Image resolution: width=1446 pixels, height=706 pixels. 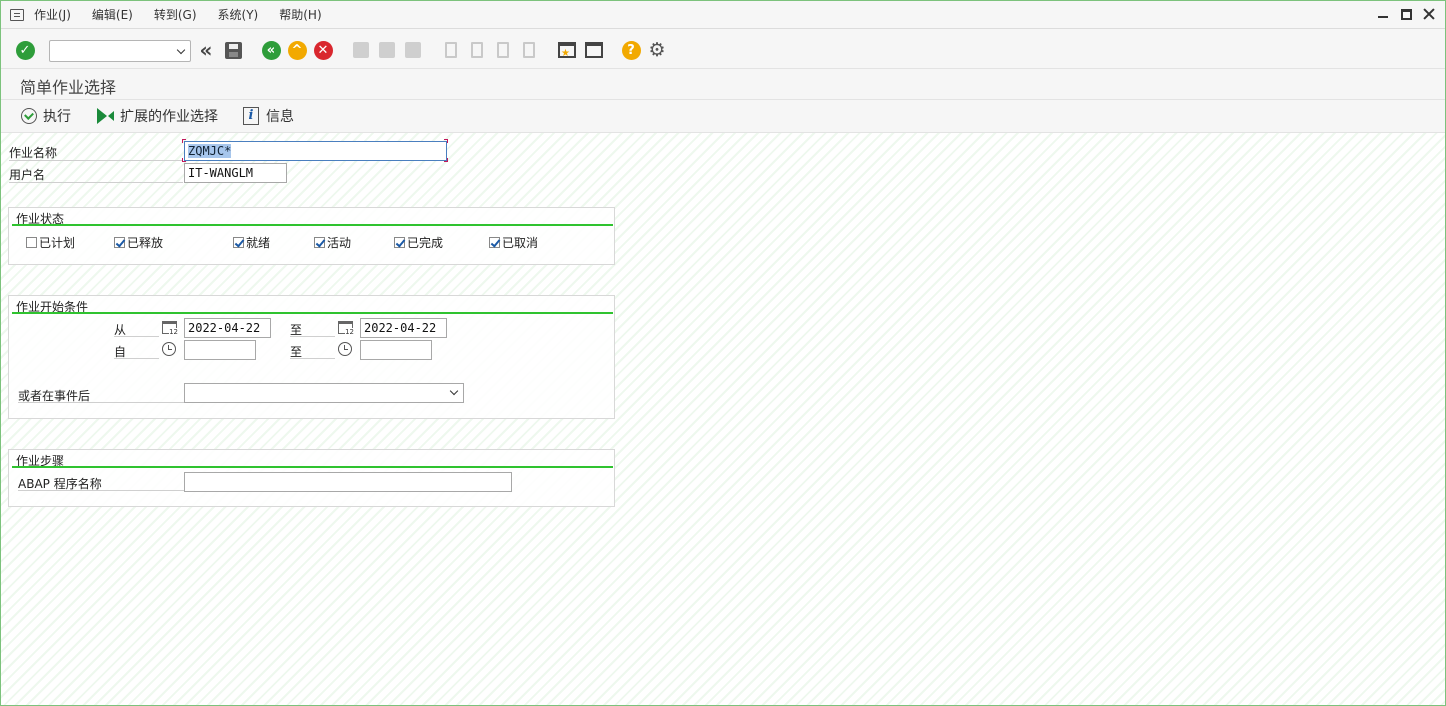 I want to click on info-button: i 信息, so click(x=268, y=116).